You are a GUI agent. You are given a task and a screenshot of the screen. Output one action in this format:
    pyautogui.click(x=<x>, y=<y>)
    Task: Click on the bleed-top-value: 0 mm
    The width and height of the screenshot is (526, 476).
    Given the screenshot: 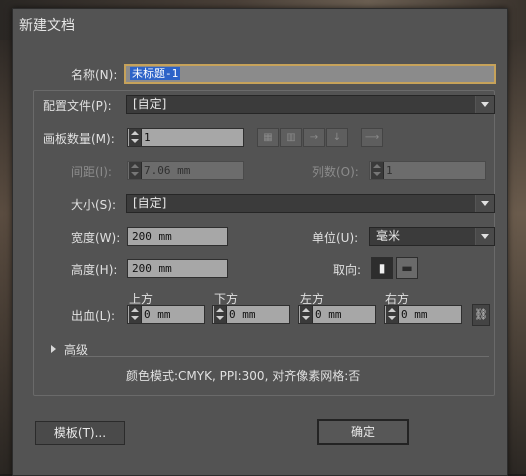 What is the action you would take?
    pyautogui.click(x=157, y=314)
    